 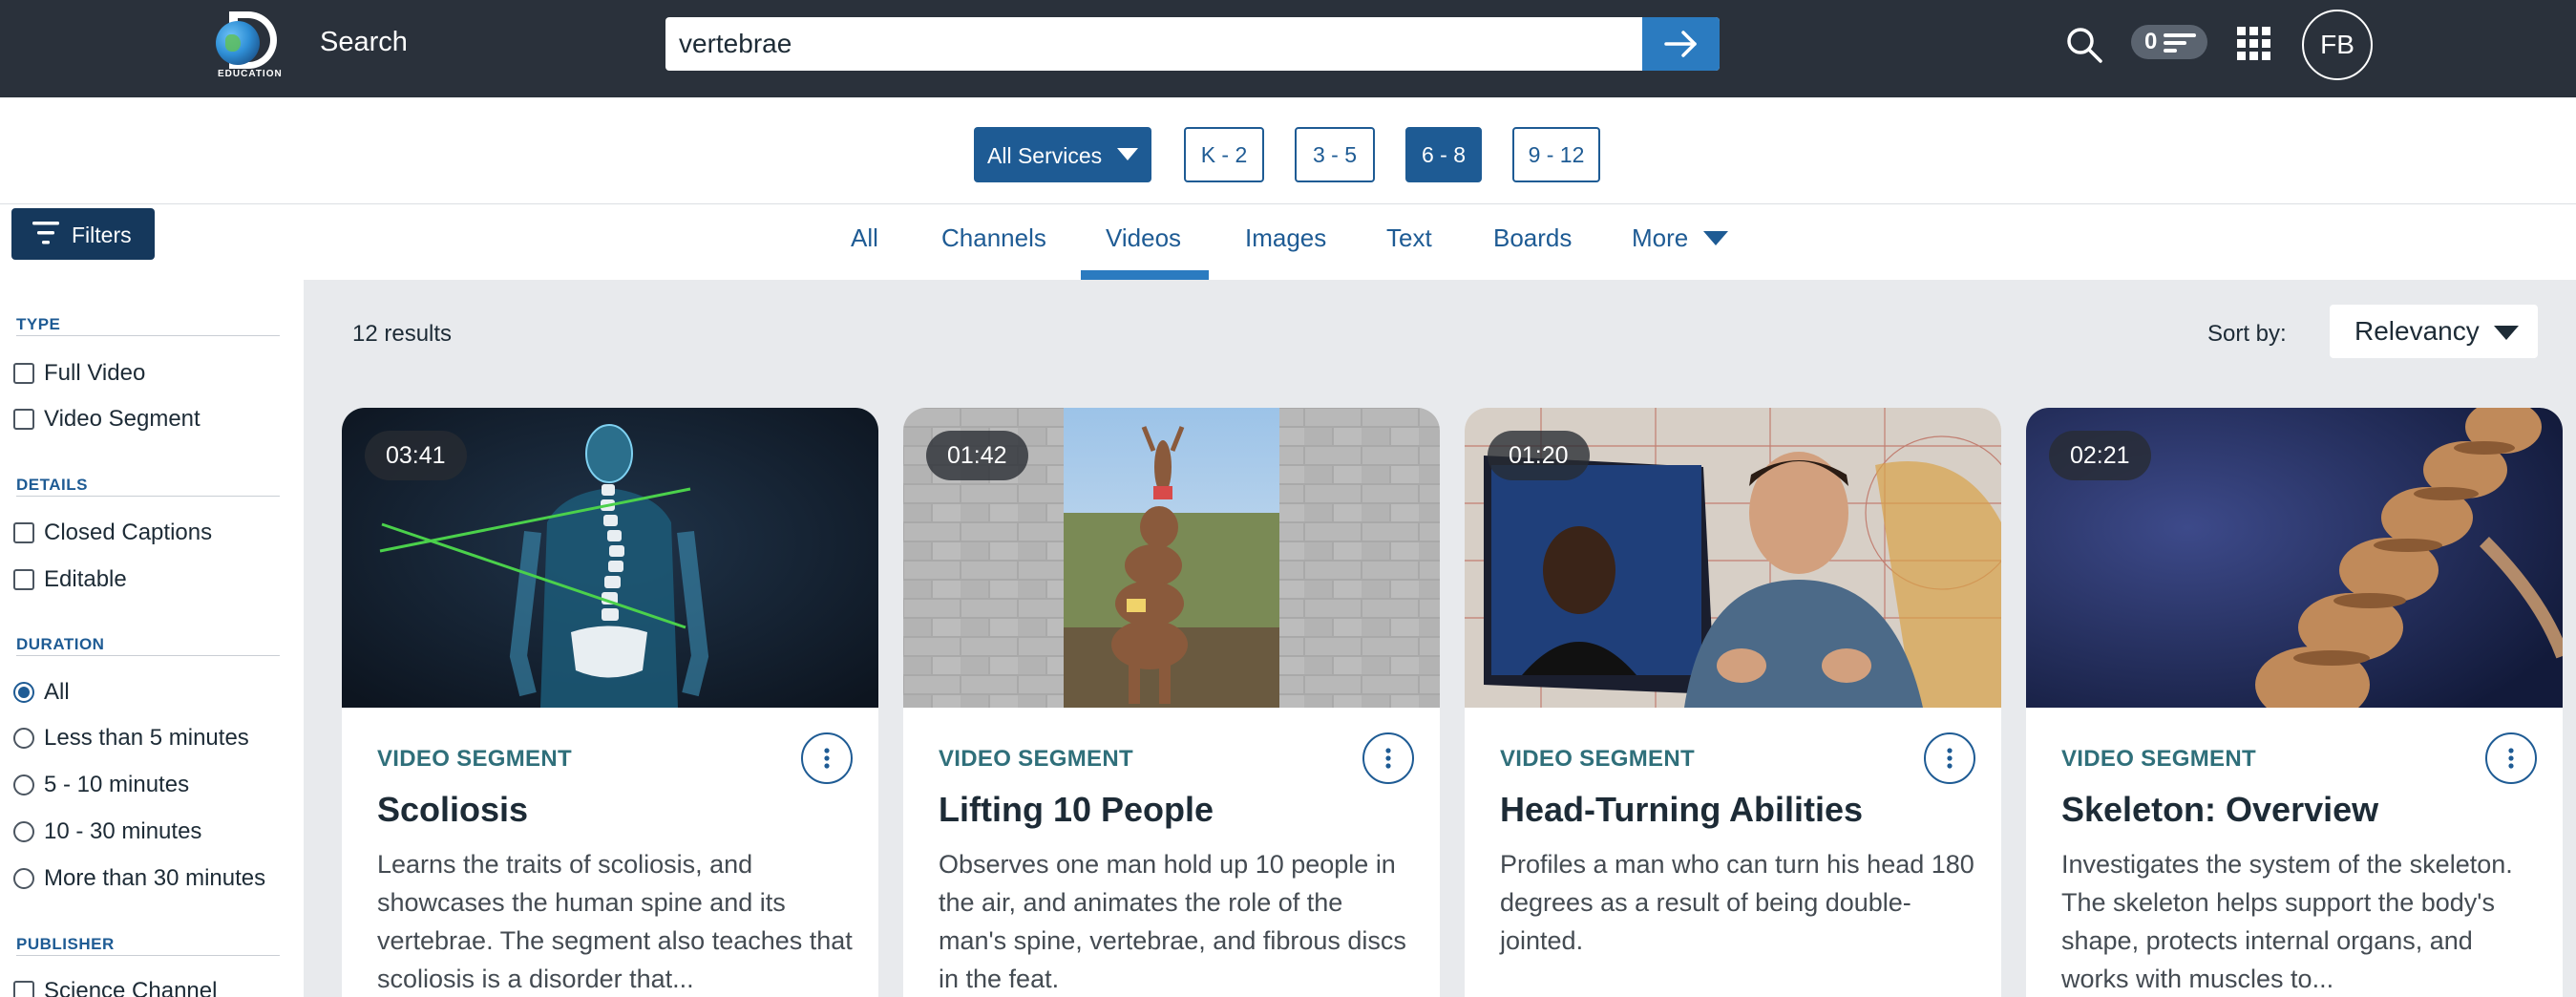 I want to click on grade-6-8-button: 6 - 8, so click(x=1443, y=154).